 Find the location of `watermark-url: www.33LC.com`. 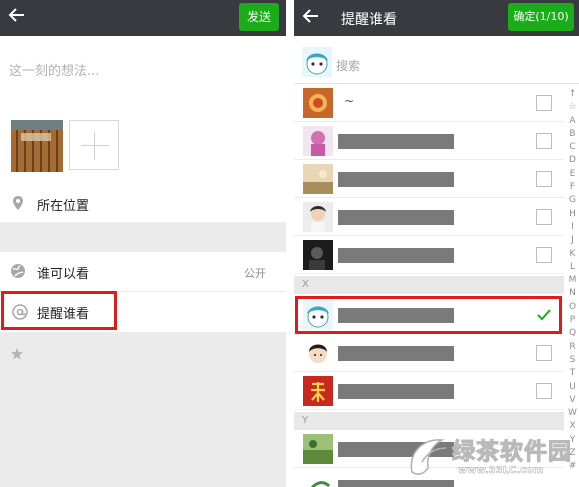

watermark-url: www.33LC.com is located at coordinates (501, 470).